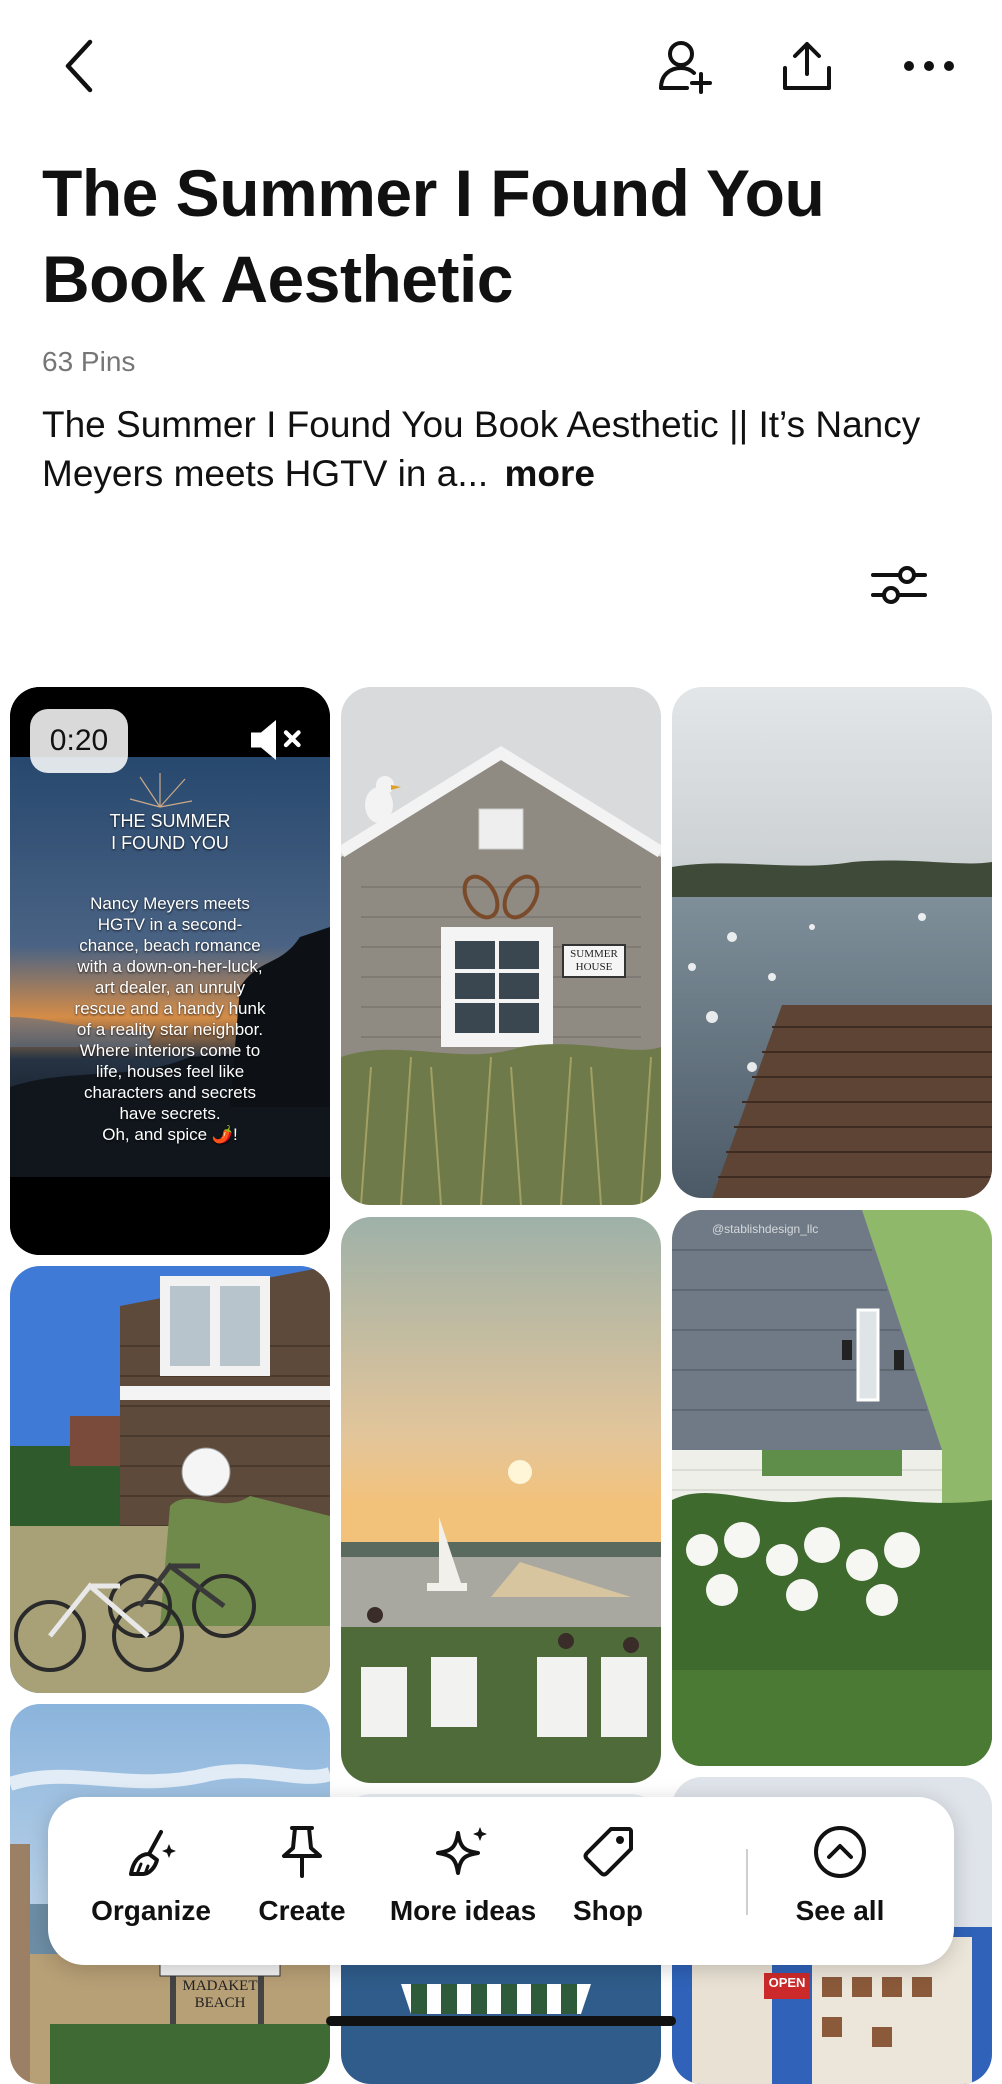 The image size is (1002, 2084). Describe the element at coordinates (840, 1910) in the screenshot. I see `see-all-label: See all` at that location.